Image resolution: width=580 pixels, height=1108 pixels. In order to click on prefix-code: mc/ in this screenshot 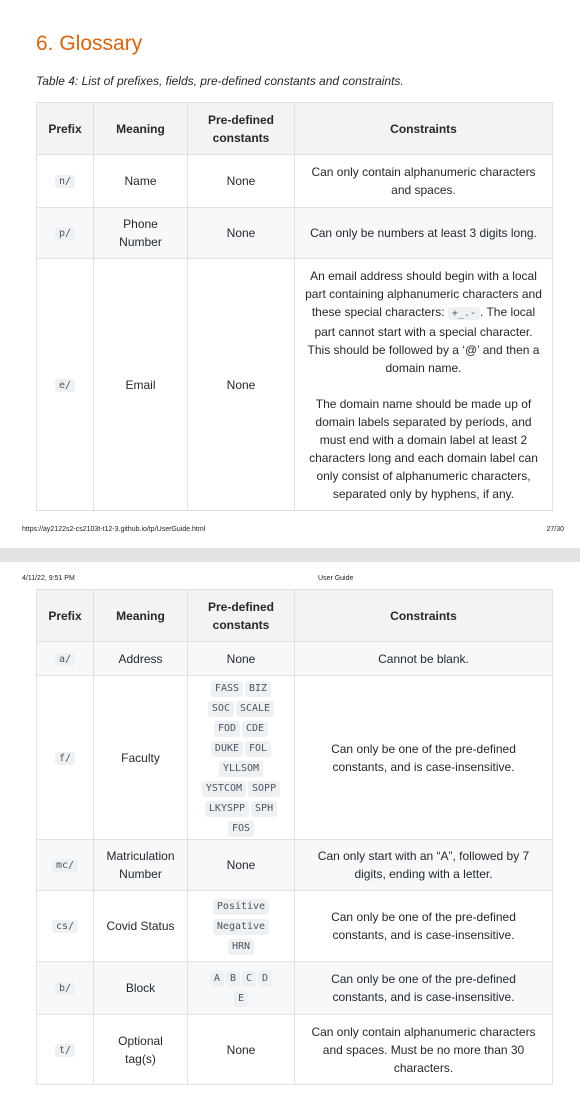, I will do `click(65, 865)`.